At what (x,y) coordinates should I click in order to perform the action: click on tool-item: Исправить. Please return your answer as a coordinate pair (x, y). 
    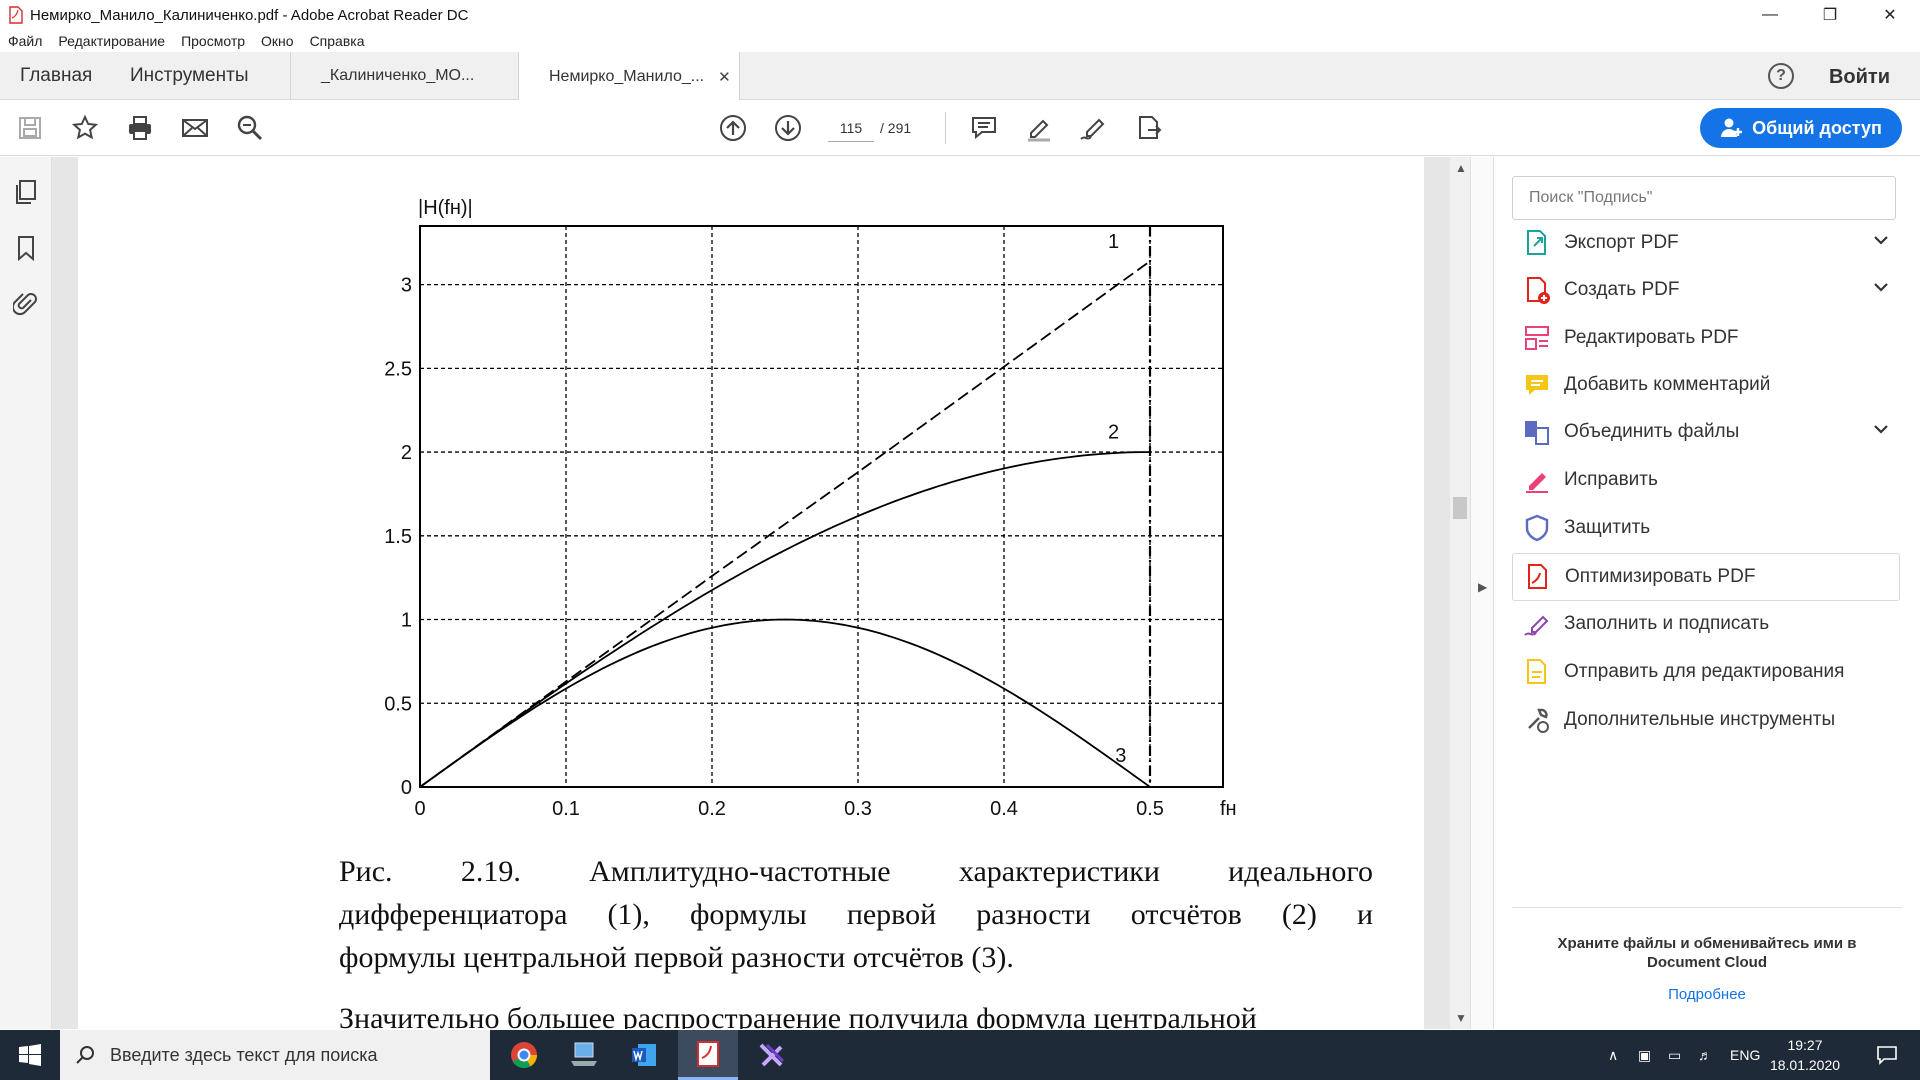
    Looking at the image, I should click on (1706, 480).